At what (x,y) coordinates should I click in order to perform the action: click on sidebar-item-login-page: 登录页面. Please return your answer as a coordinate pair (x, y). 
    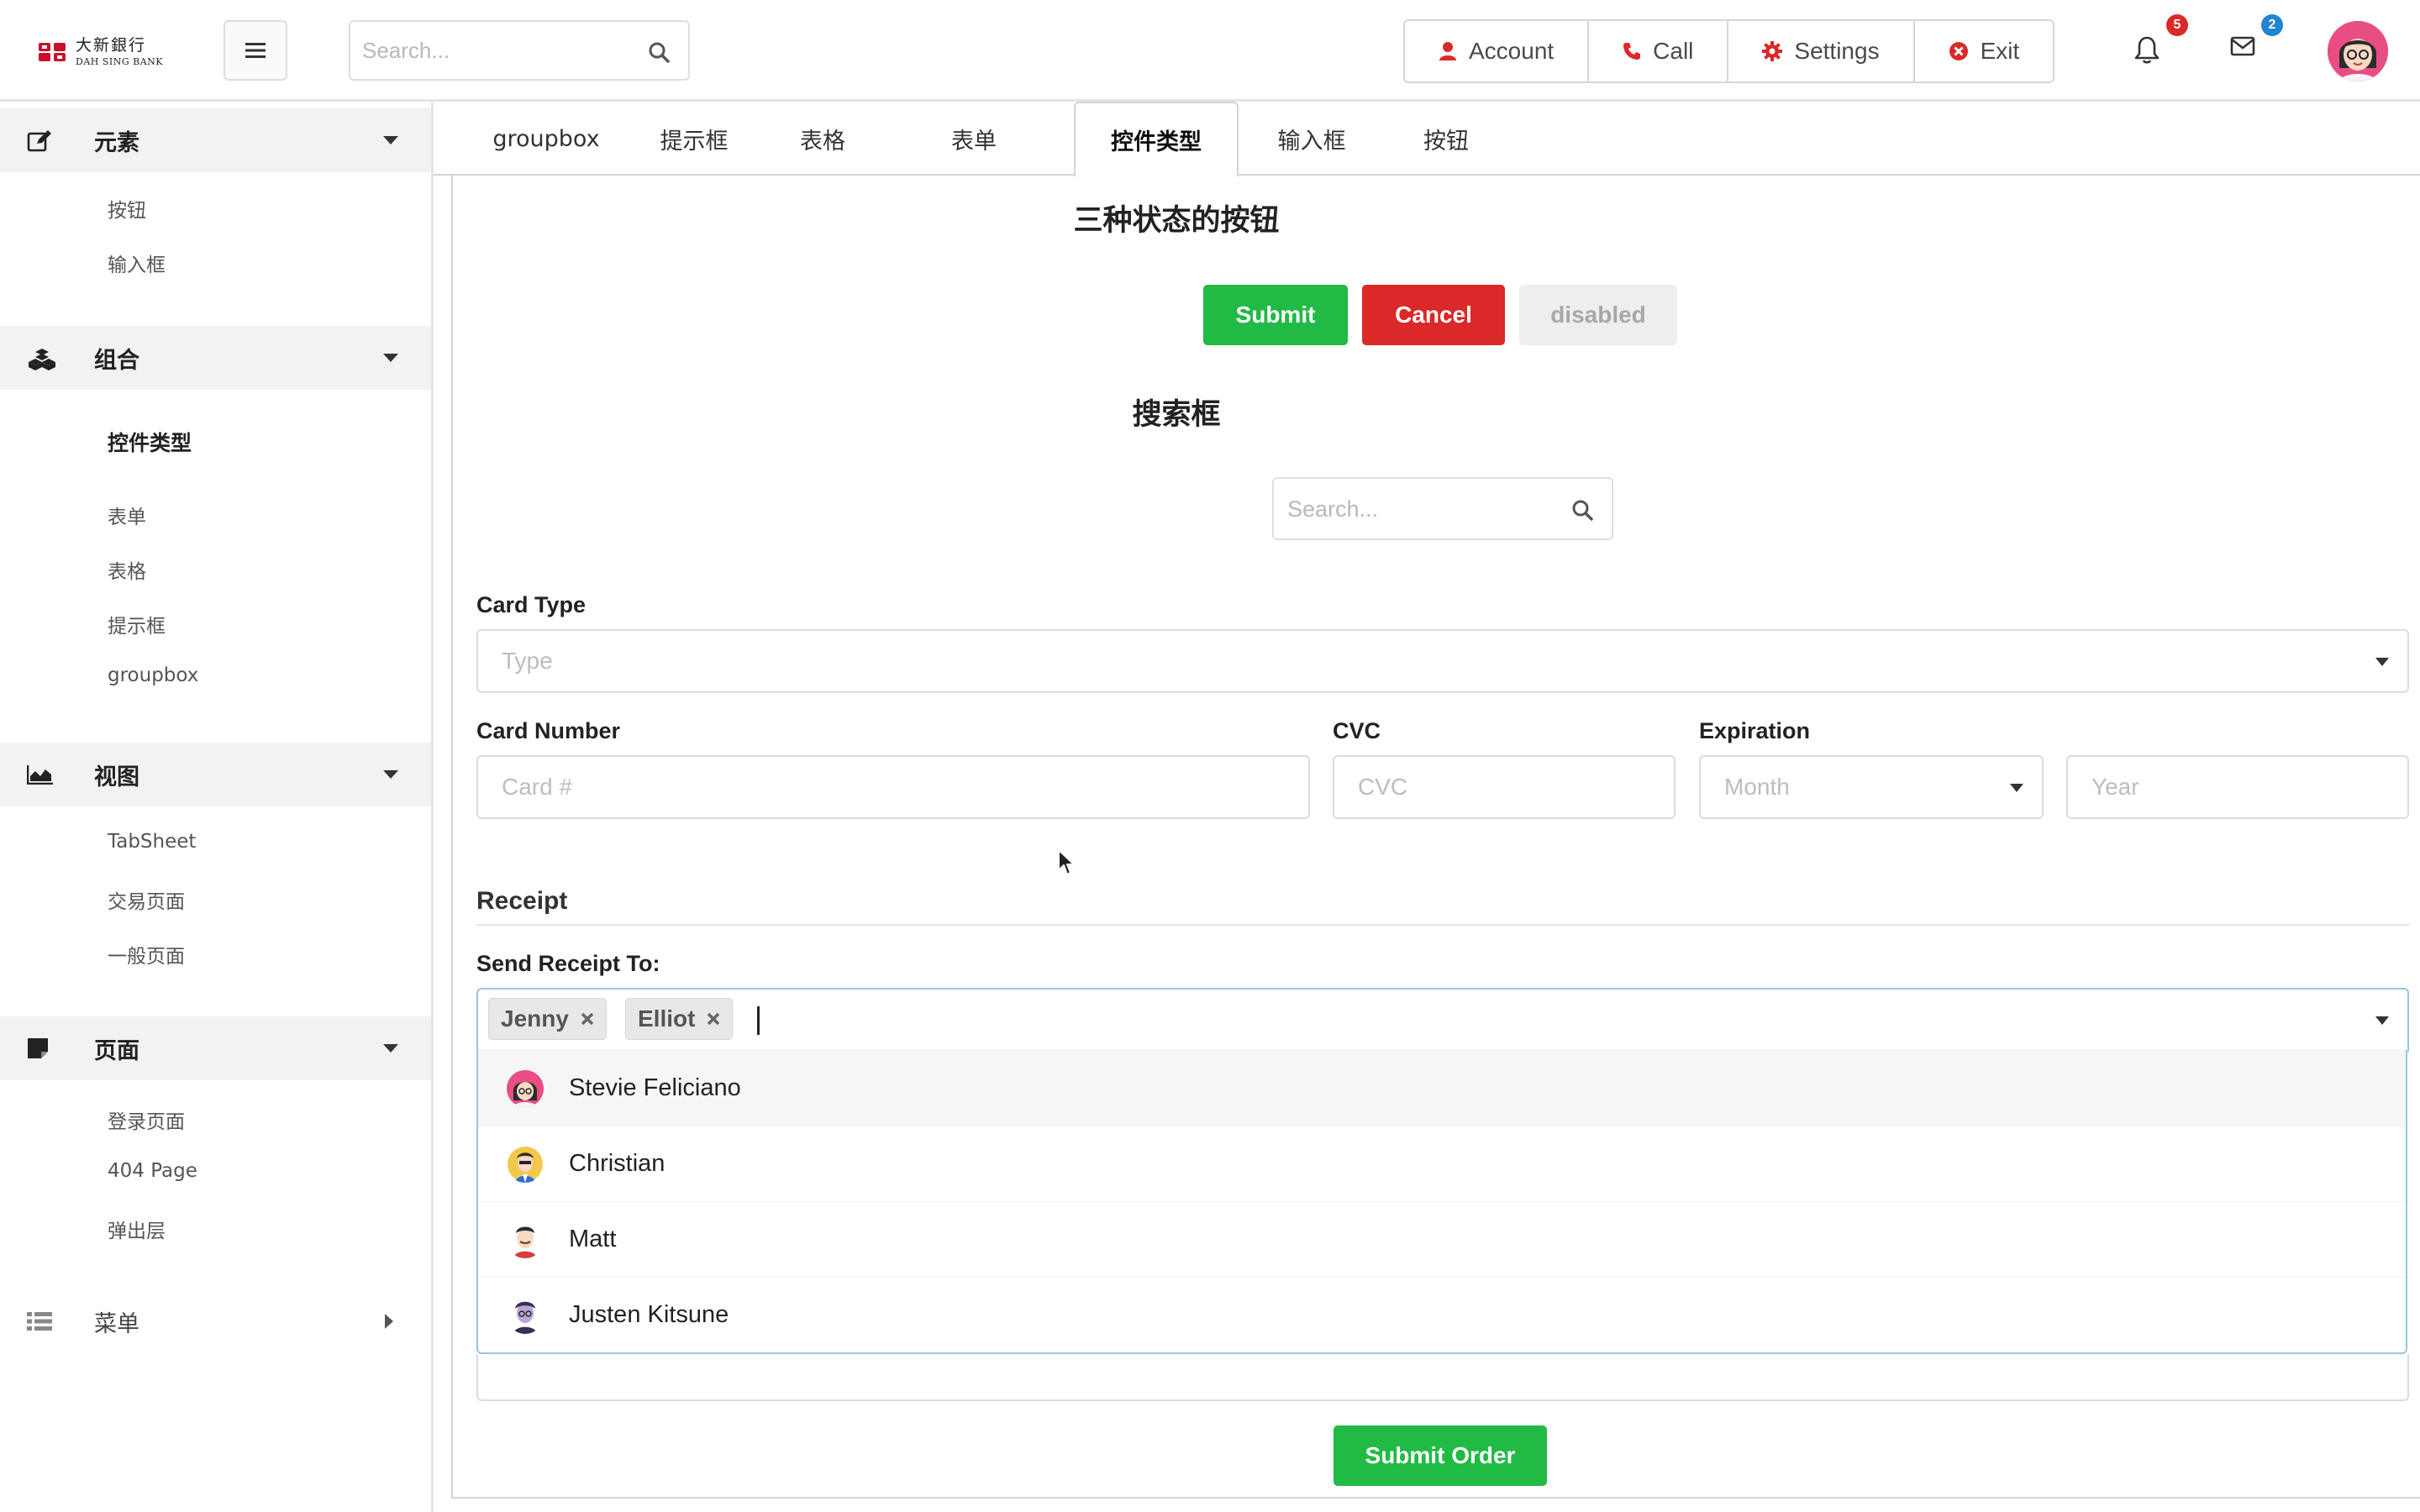
    Looking at the image, I should click on (146, 1119).